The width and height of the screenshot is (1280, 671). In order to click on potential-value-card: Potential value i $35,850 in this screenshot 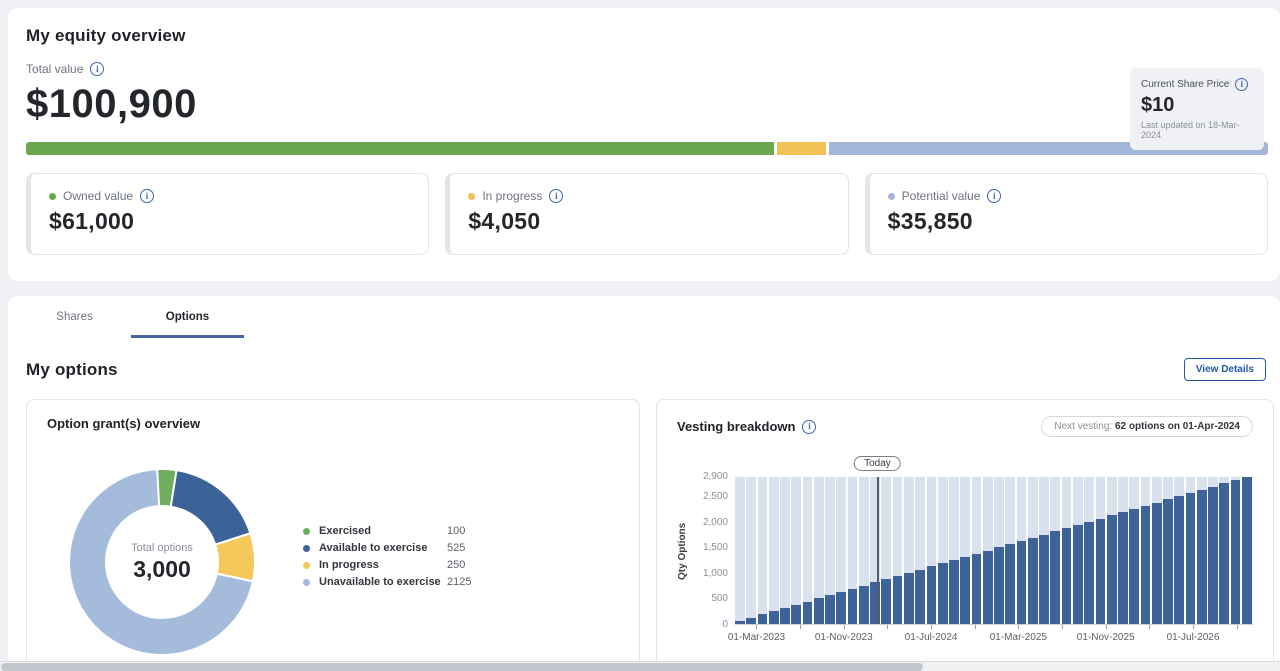, I will do `click(1066, 214)`.